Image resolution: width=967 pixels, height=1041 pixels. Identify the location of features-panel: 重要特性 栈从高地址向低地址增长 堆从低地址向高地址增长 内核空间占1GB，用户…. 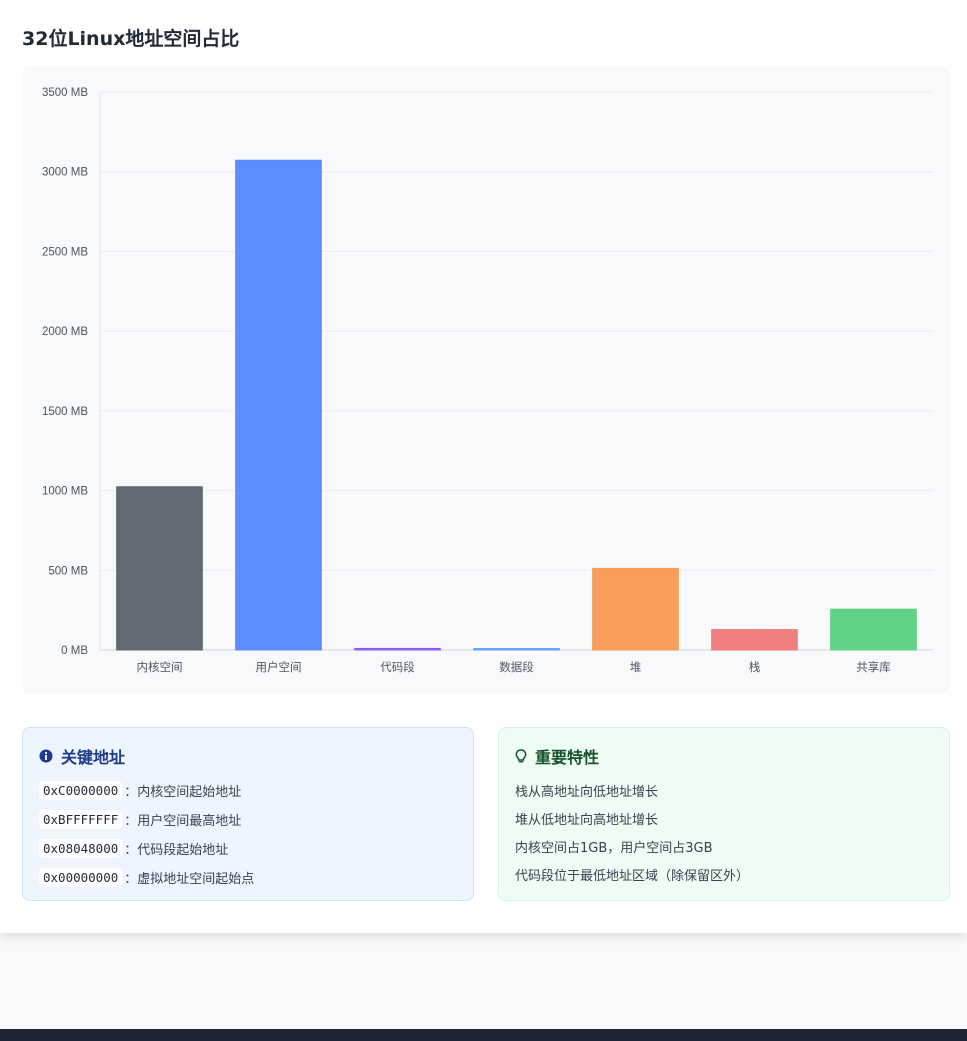
(724, 814).